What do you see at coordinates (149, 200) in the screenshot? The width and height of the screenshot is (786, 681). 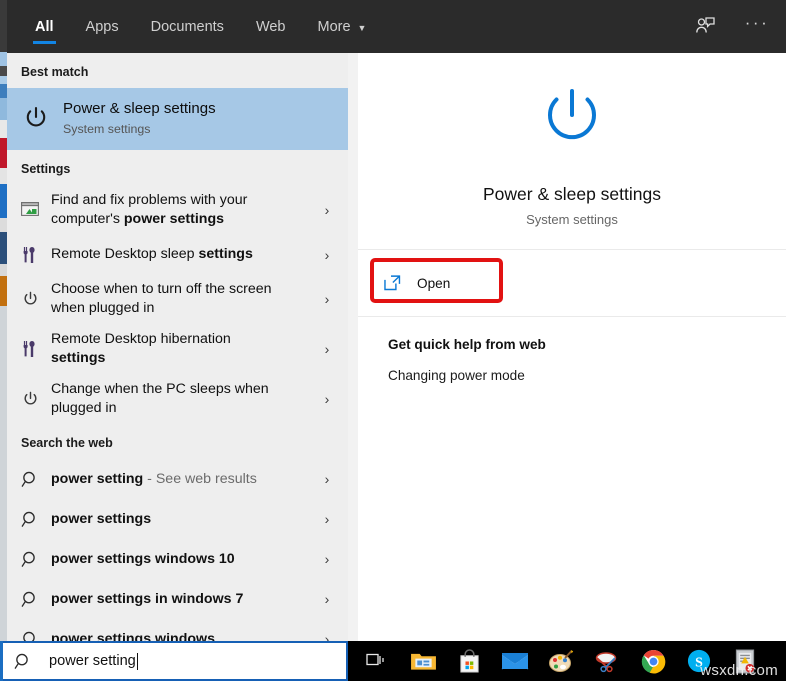 I see `line-1: Find and fix problems with your` at bounding box center [149, 200].